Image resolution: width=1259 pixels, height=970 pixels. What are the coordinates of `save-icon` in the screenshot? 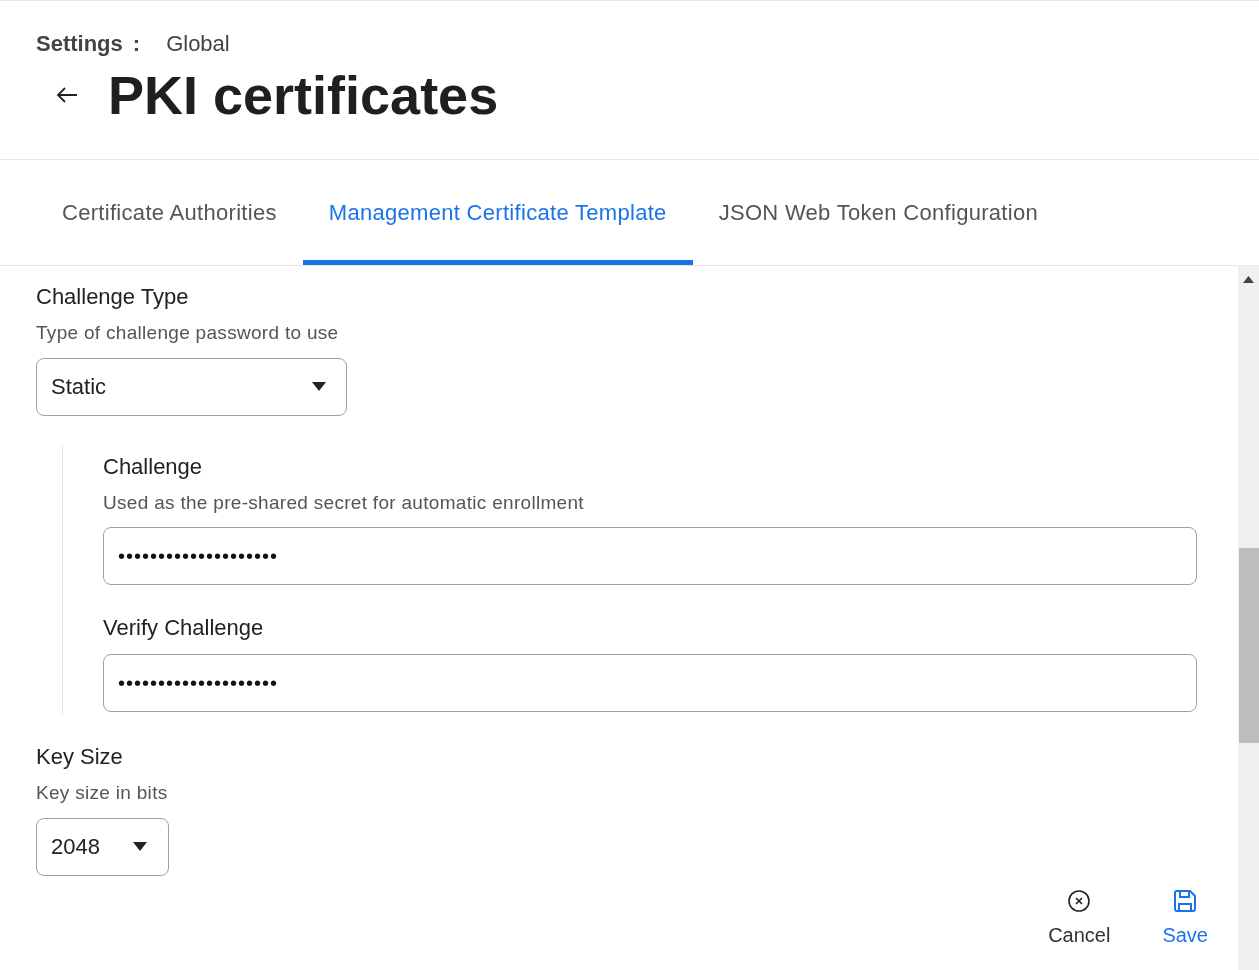 It's located at (1185, 901).